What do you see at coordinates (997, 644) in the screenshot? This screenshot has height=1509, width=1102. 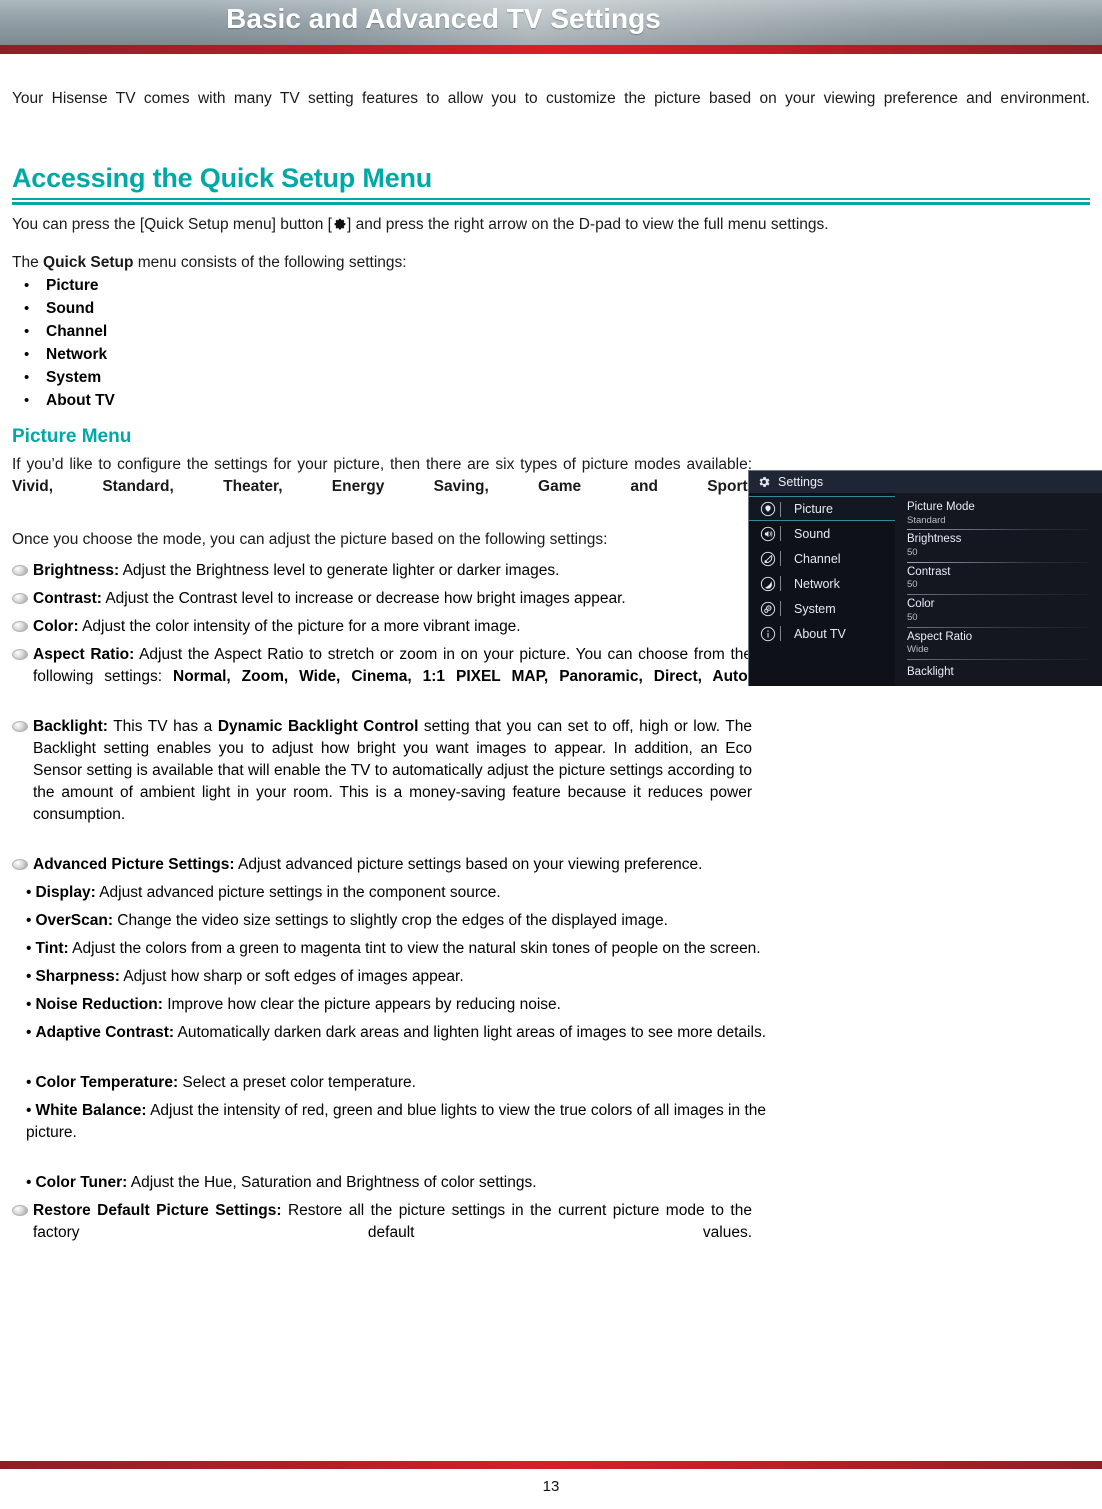 I see `tv-option-aspect-ratio: Aspect Ratio Wide` at bounding box center [997, 644].